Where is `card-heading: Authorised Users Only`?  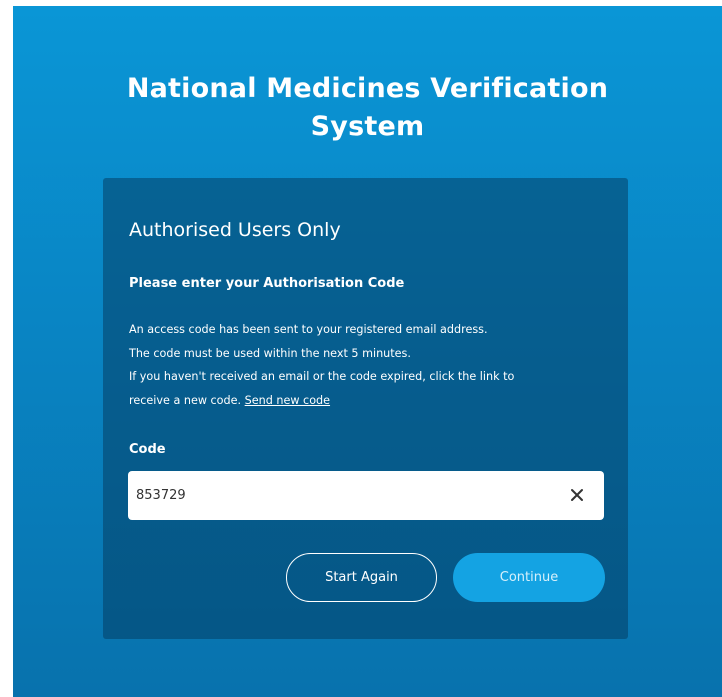 card-heading: Authorised Users Only is located at coordinates (235, 230).